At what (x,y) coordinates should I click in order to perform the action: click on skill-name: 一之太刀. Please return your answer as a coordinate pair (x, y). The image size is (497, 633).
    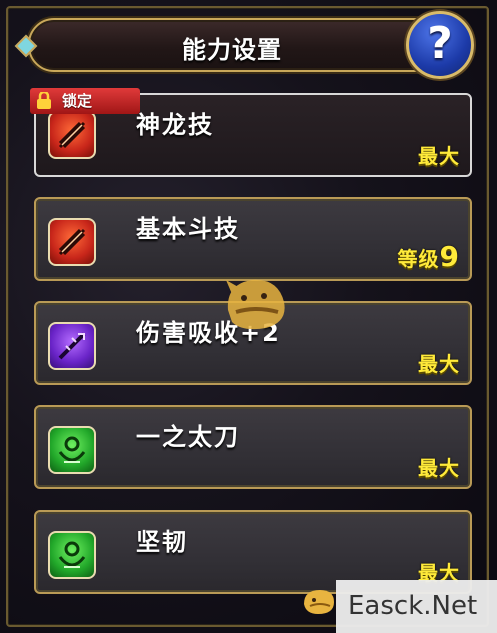
    Looking at the image, I should click on (188, 437).